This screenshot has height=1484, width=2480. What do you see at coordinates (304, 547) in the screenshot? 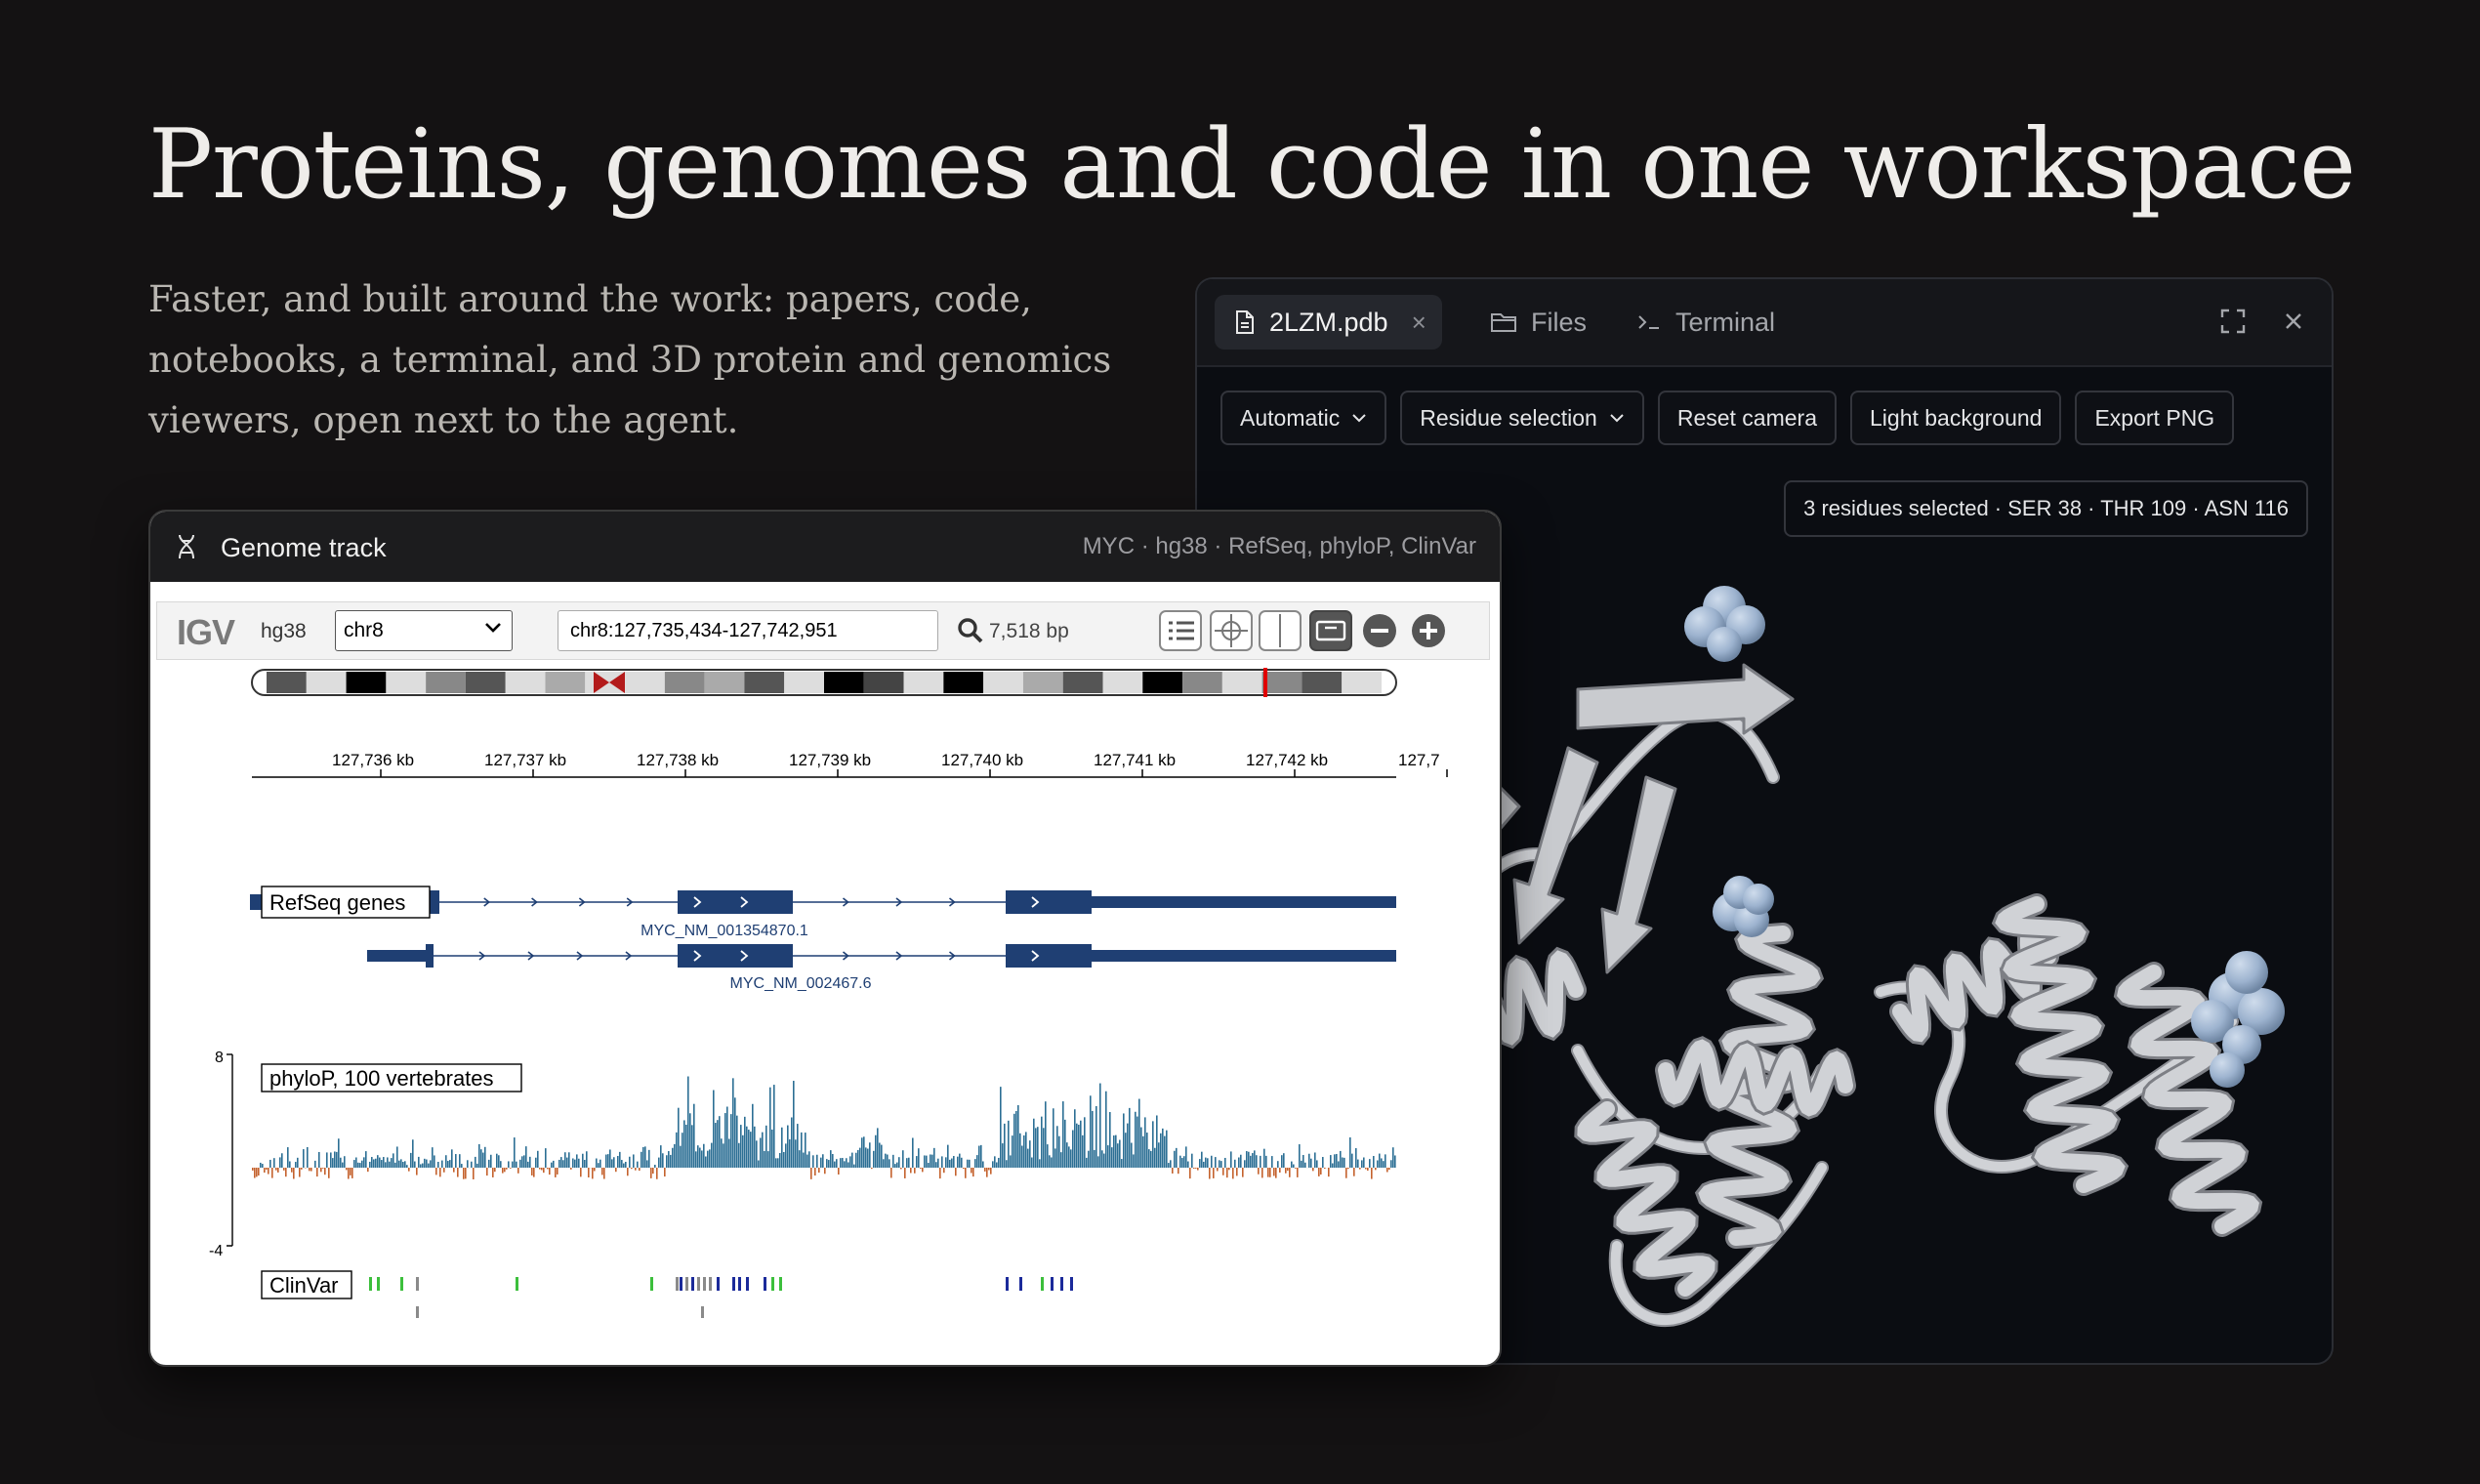
I see `genome-track-title: Genome track` at bounding box center [304, 547].